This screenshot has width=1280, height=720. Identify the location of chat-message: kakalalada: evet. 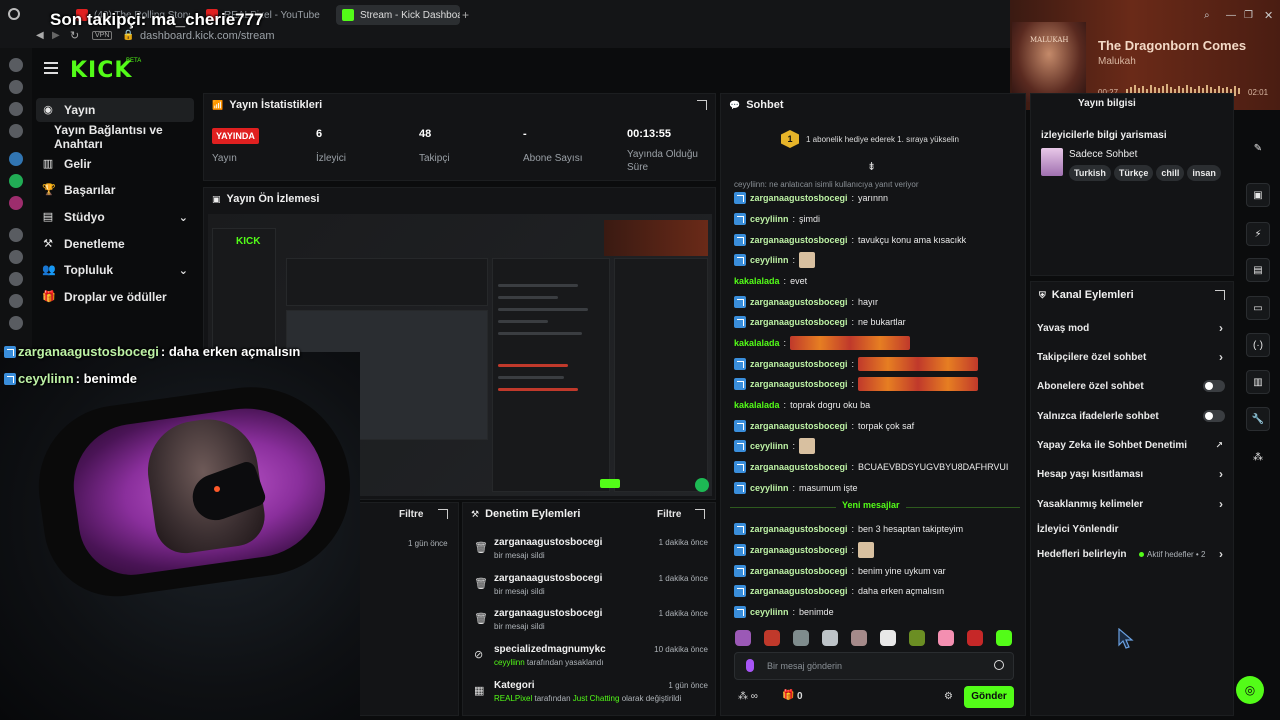
(770, 281).